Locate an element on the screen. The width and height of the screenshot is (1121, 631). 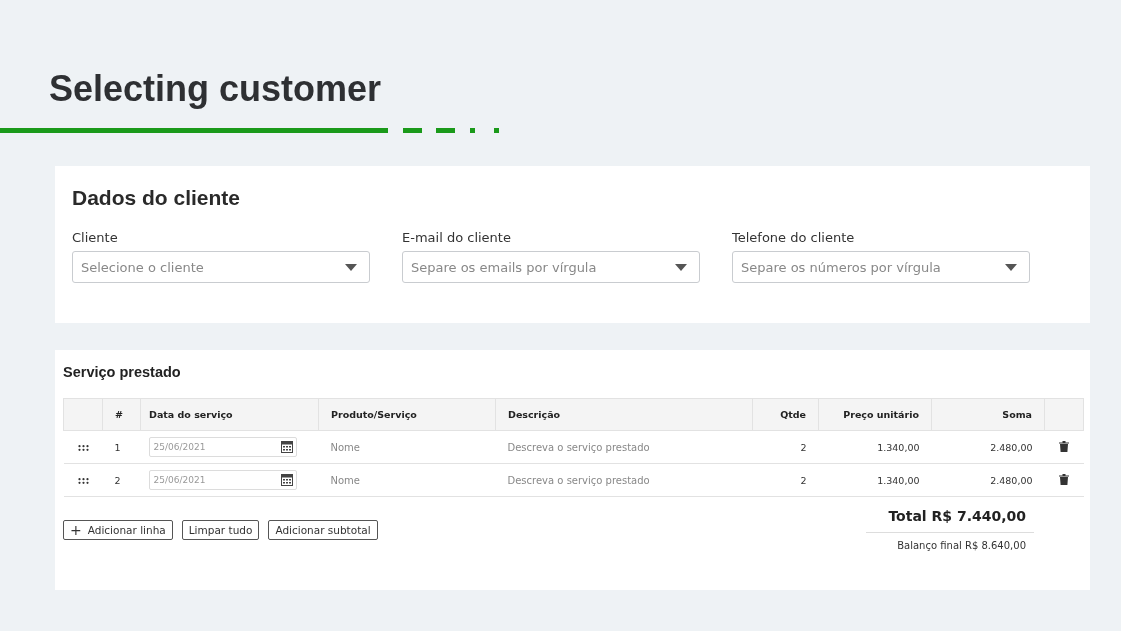
column-header: Data do serviço is located at coordinates (229, 414).